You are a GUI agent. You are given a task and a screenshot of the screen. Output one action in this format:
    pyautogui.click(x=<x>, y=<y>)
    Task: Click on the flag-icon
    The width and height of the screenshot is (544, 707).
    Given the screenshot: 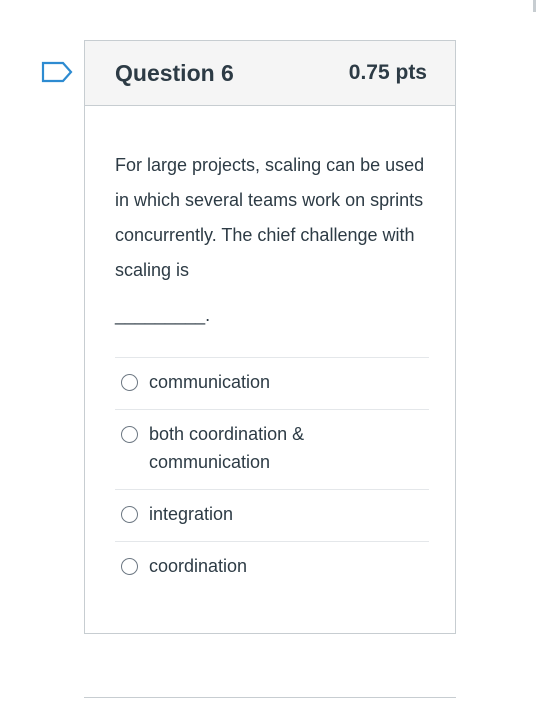 What is the action you would take?
    pyautogui.click(x=57, y=72)
    